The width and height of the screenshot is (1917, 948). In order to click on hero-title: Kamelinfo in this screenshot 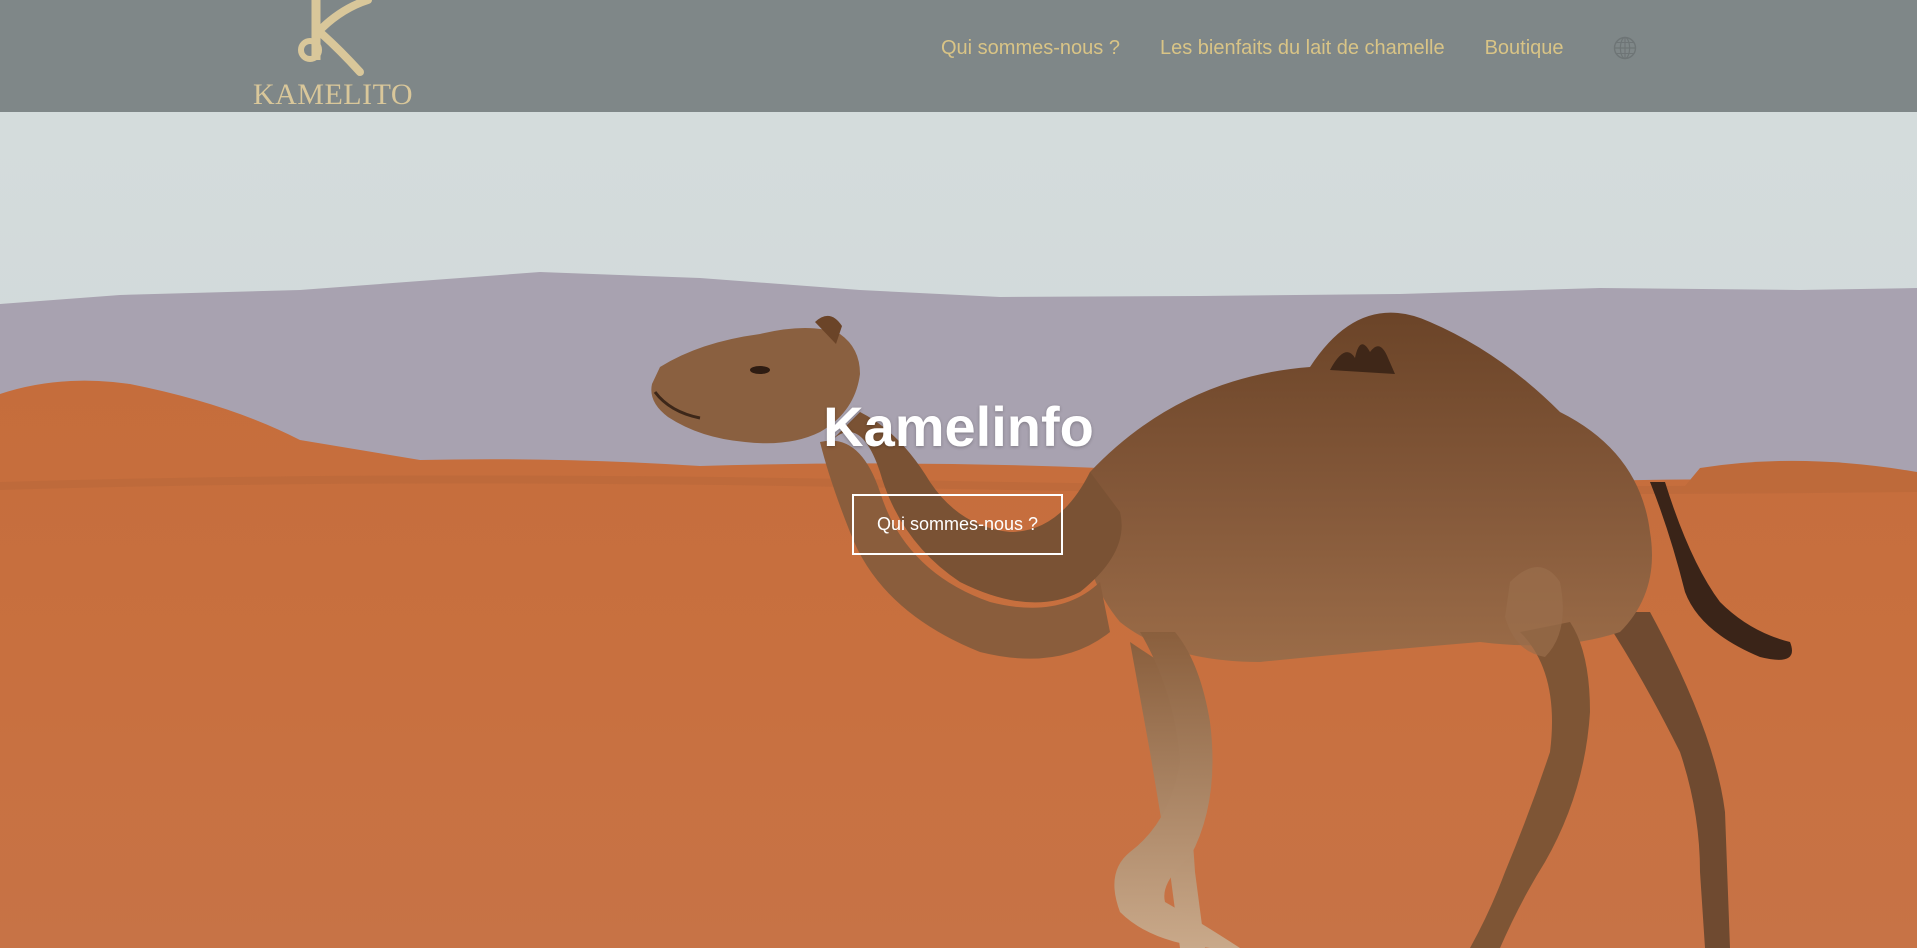, I will do `click(958, 426)`.